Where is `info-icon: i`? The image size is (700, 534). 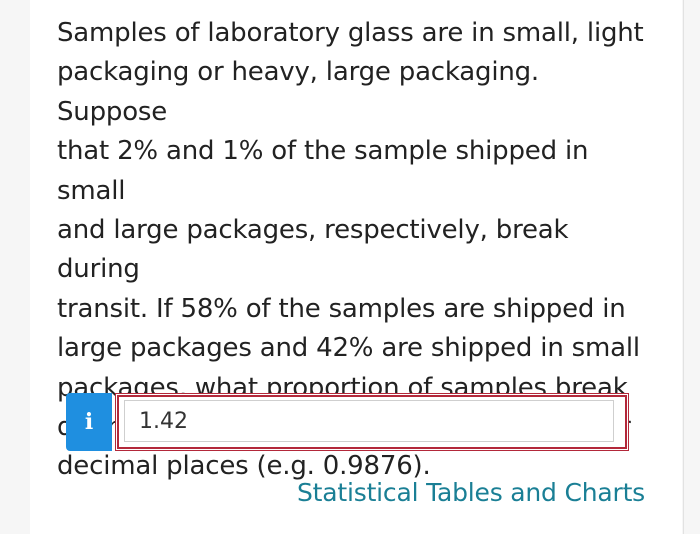
info-icon: i is located at coordinates (89, 422).